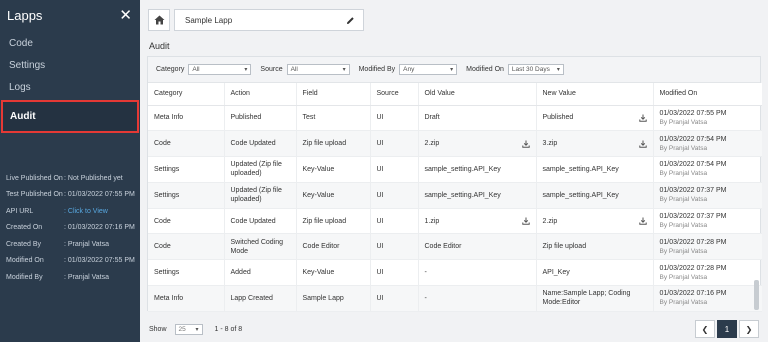 The height and width of the screenshot is (342, 768). What do you see at coordinates (260, 273) in the screenshot?
I see `cell-action: Added` at bounding box center [260, 273].